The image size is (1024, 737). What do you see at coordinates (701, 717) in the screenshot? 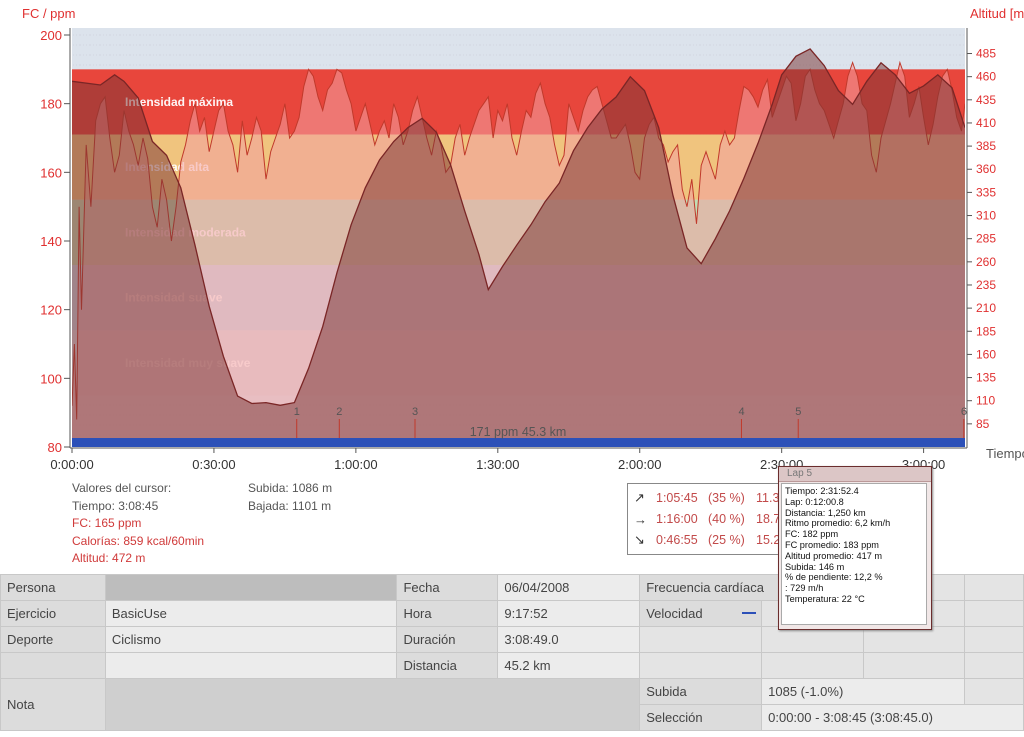
I see `seleccion-label: Selección` at bounding box center [701, 717].